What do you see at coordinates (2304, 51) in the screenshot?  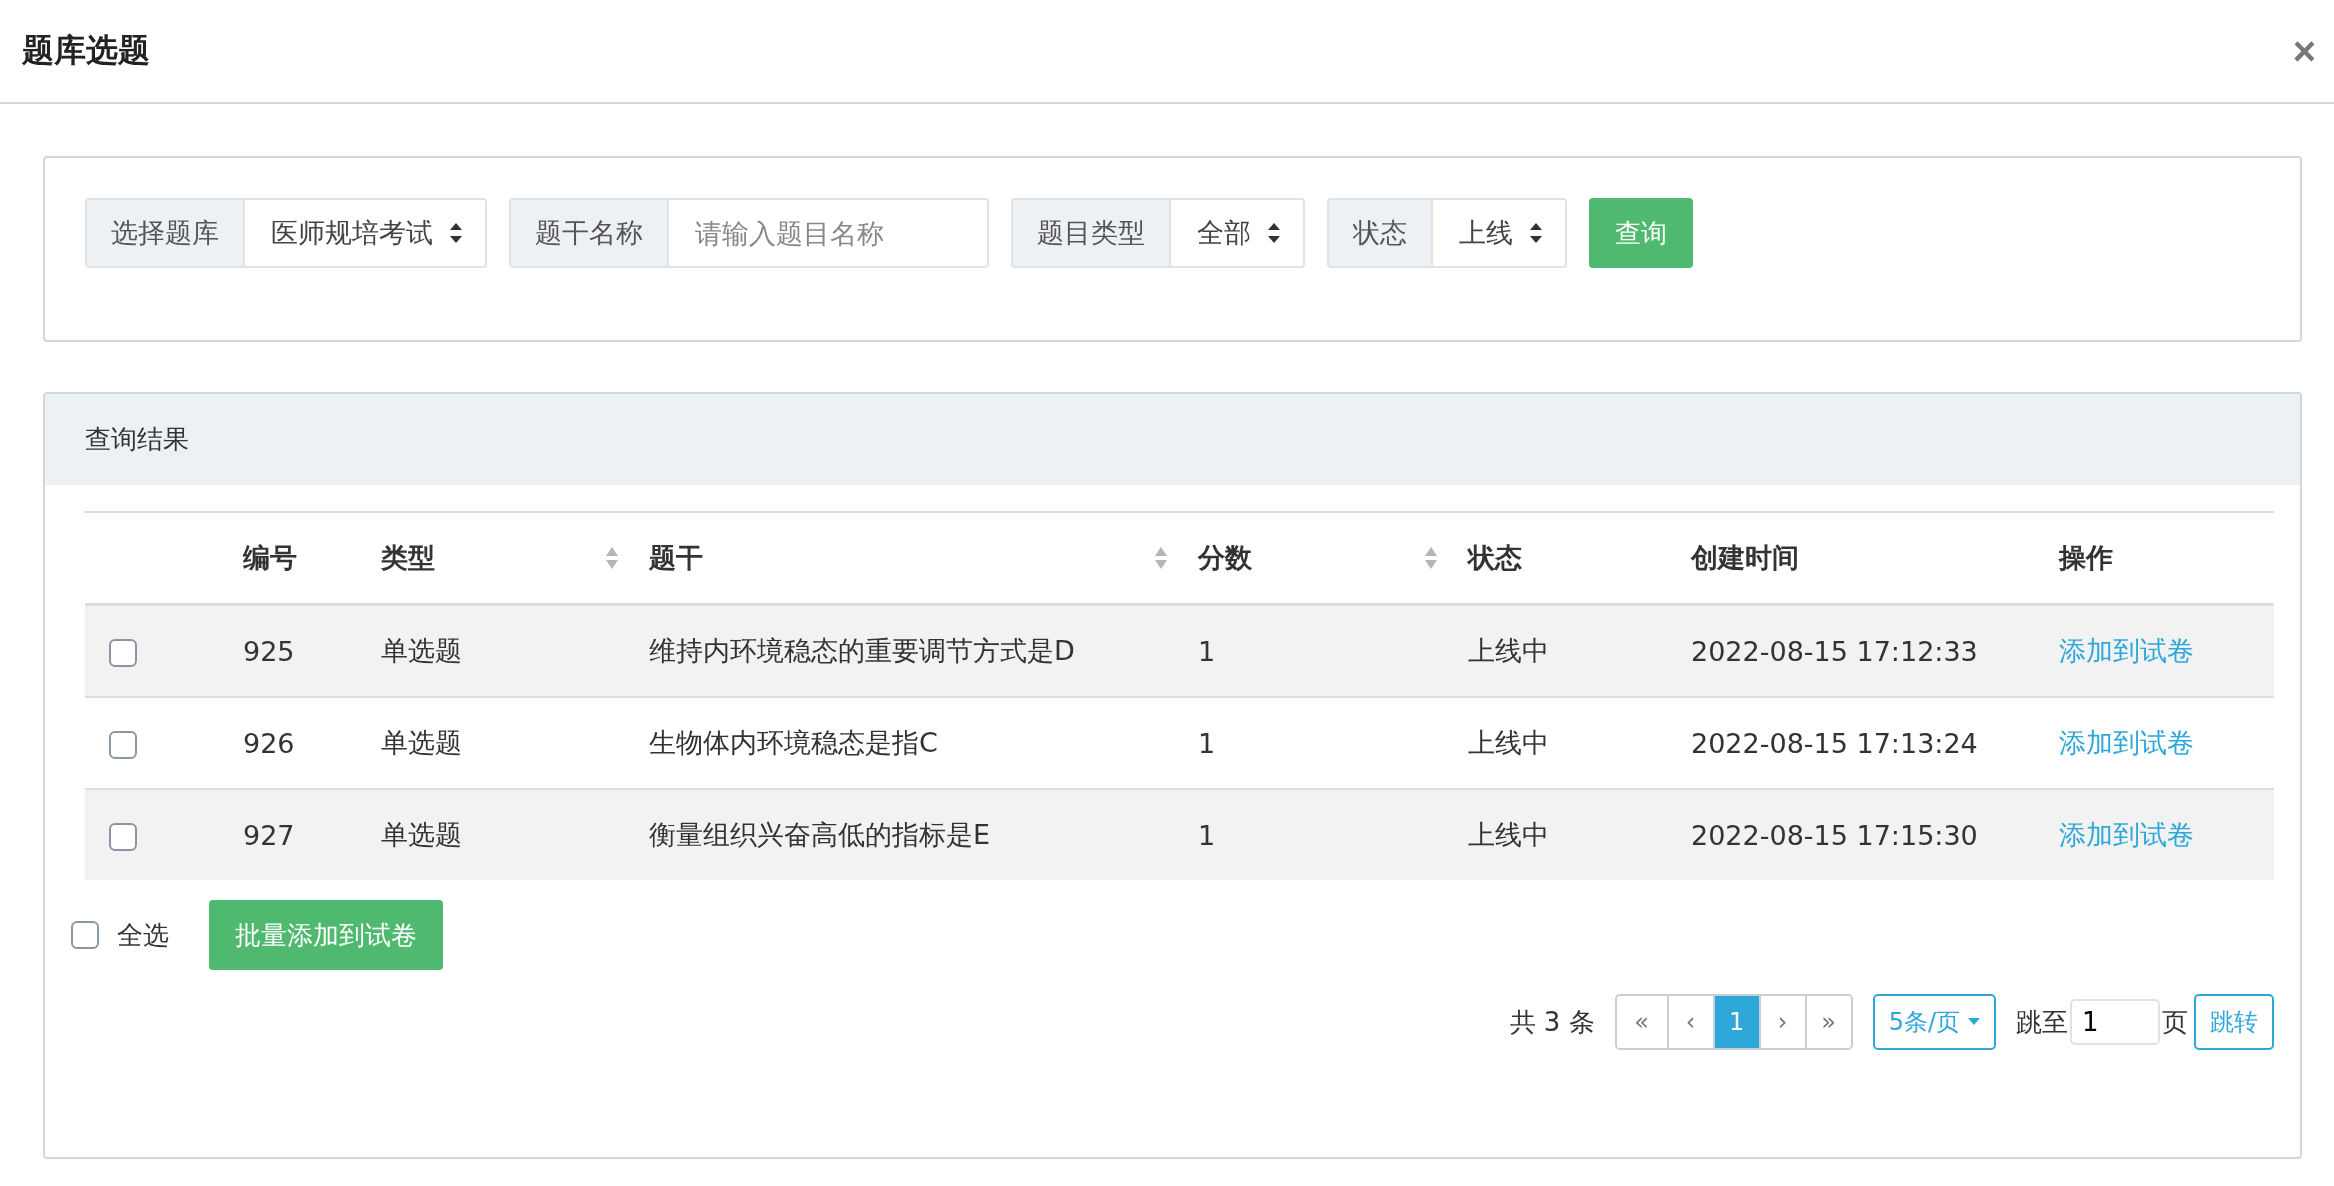 I see `close-button: ×` at bounding box center [2304, 51].